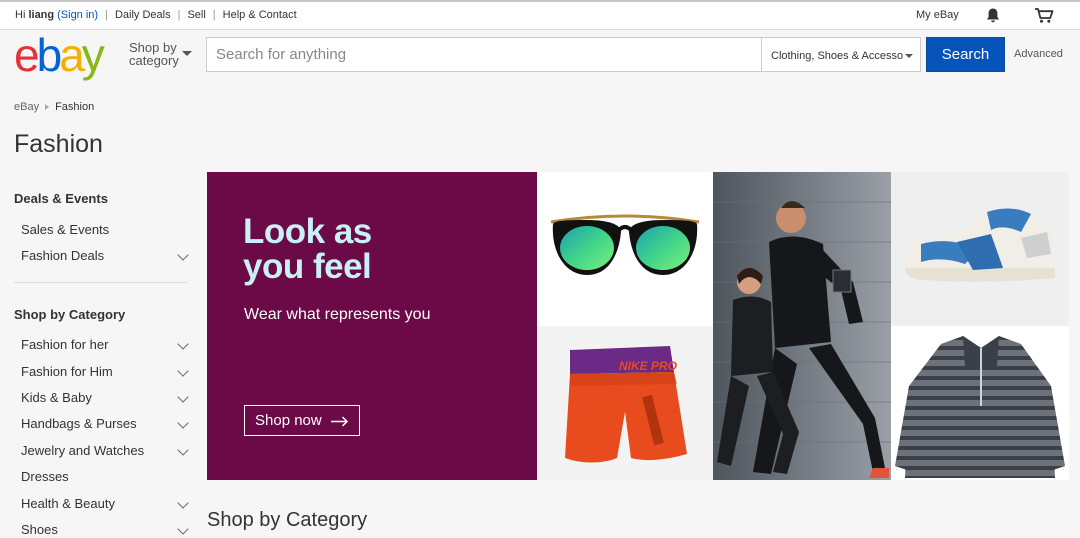  What do you see at coordinates (63, 255) in the screenshot?
I see `sidebar-item-label: Fashion Deals` at bounding box center [63, 255].